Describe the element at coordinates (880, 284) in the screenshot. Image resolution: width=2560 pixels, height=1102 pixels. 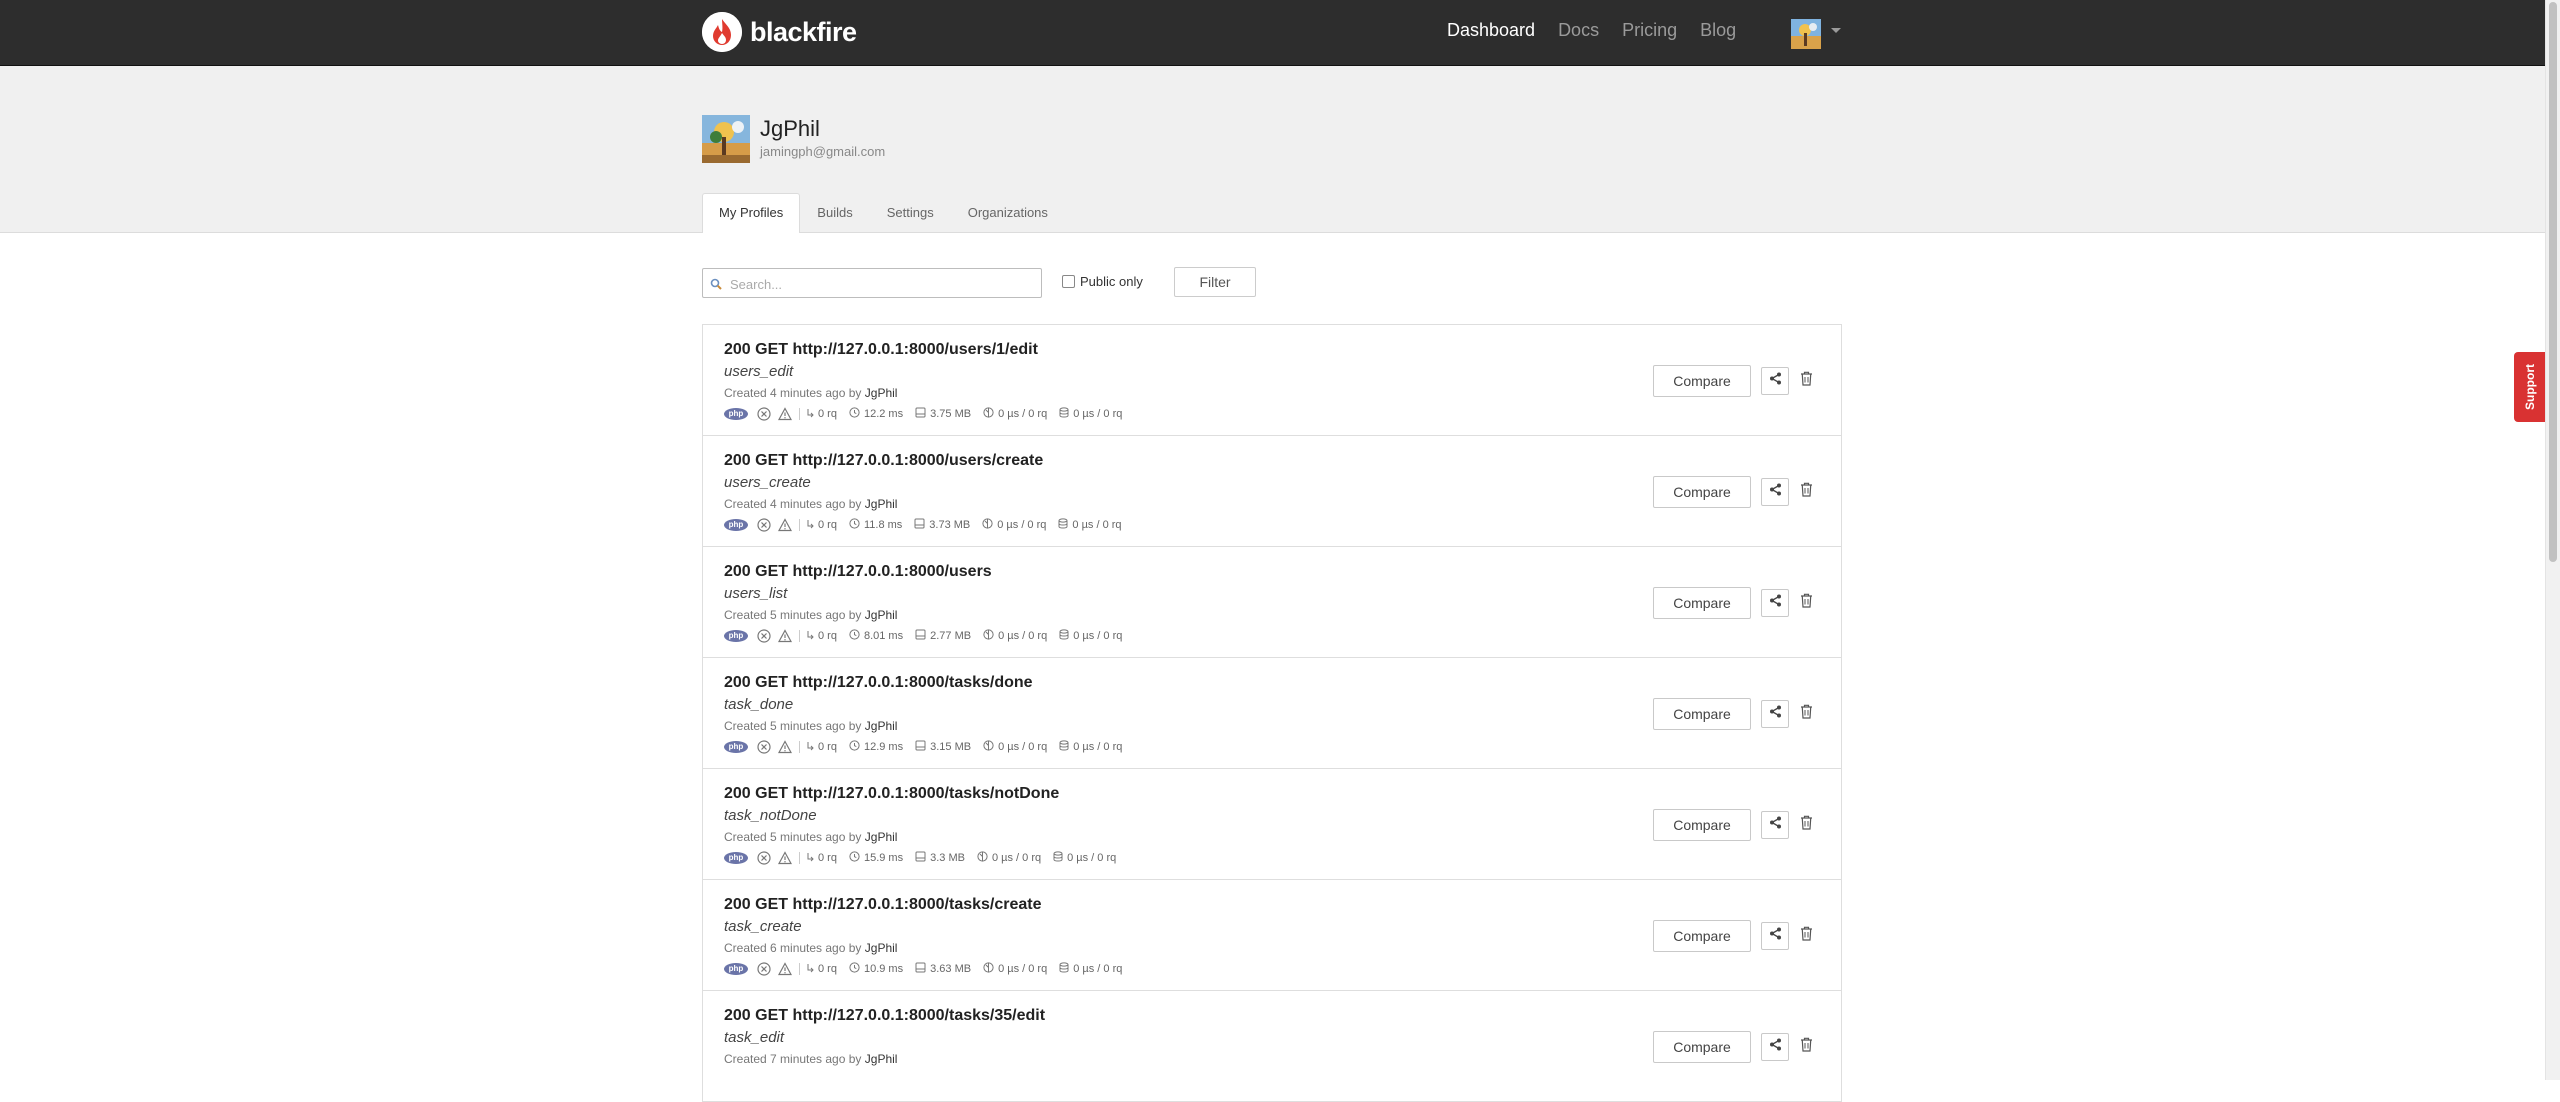
I see `search-input` at that location.